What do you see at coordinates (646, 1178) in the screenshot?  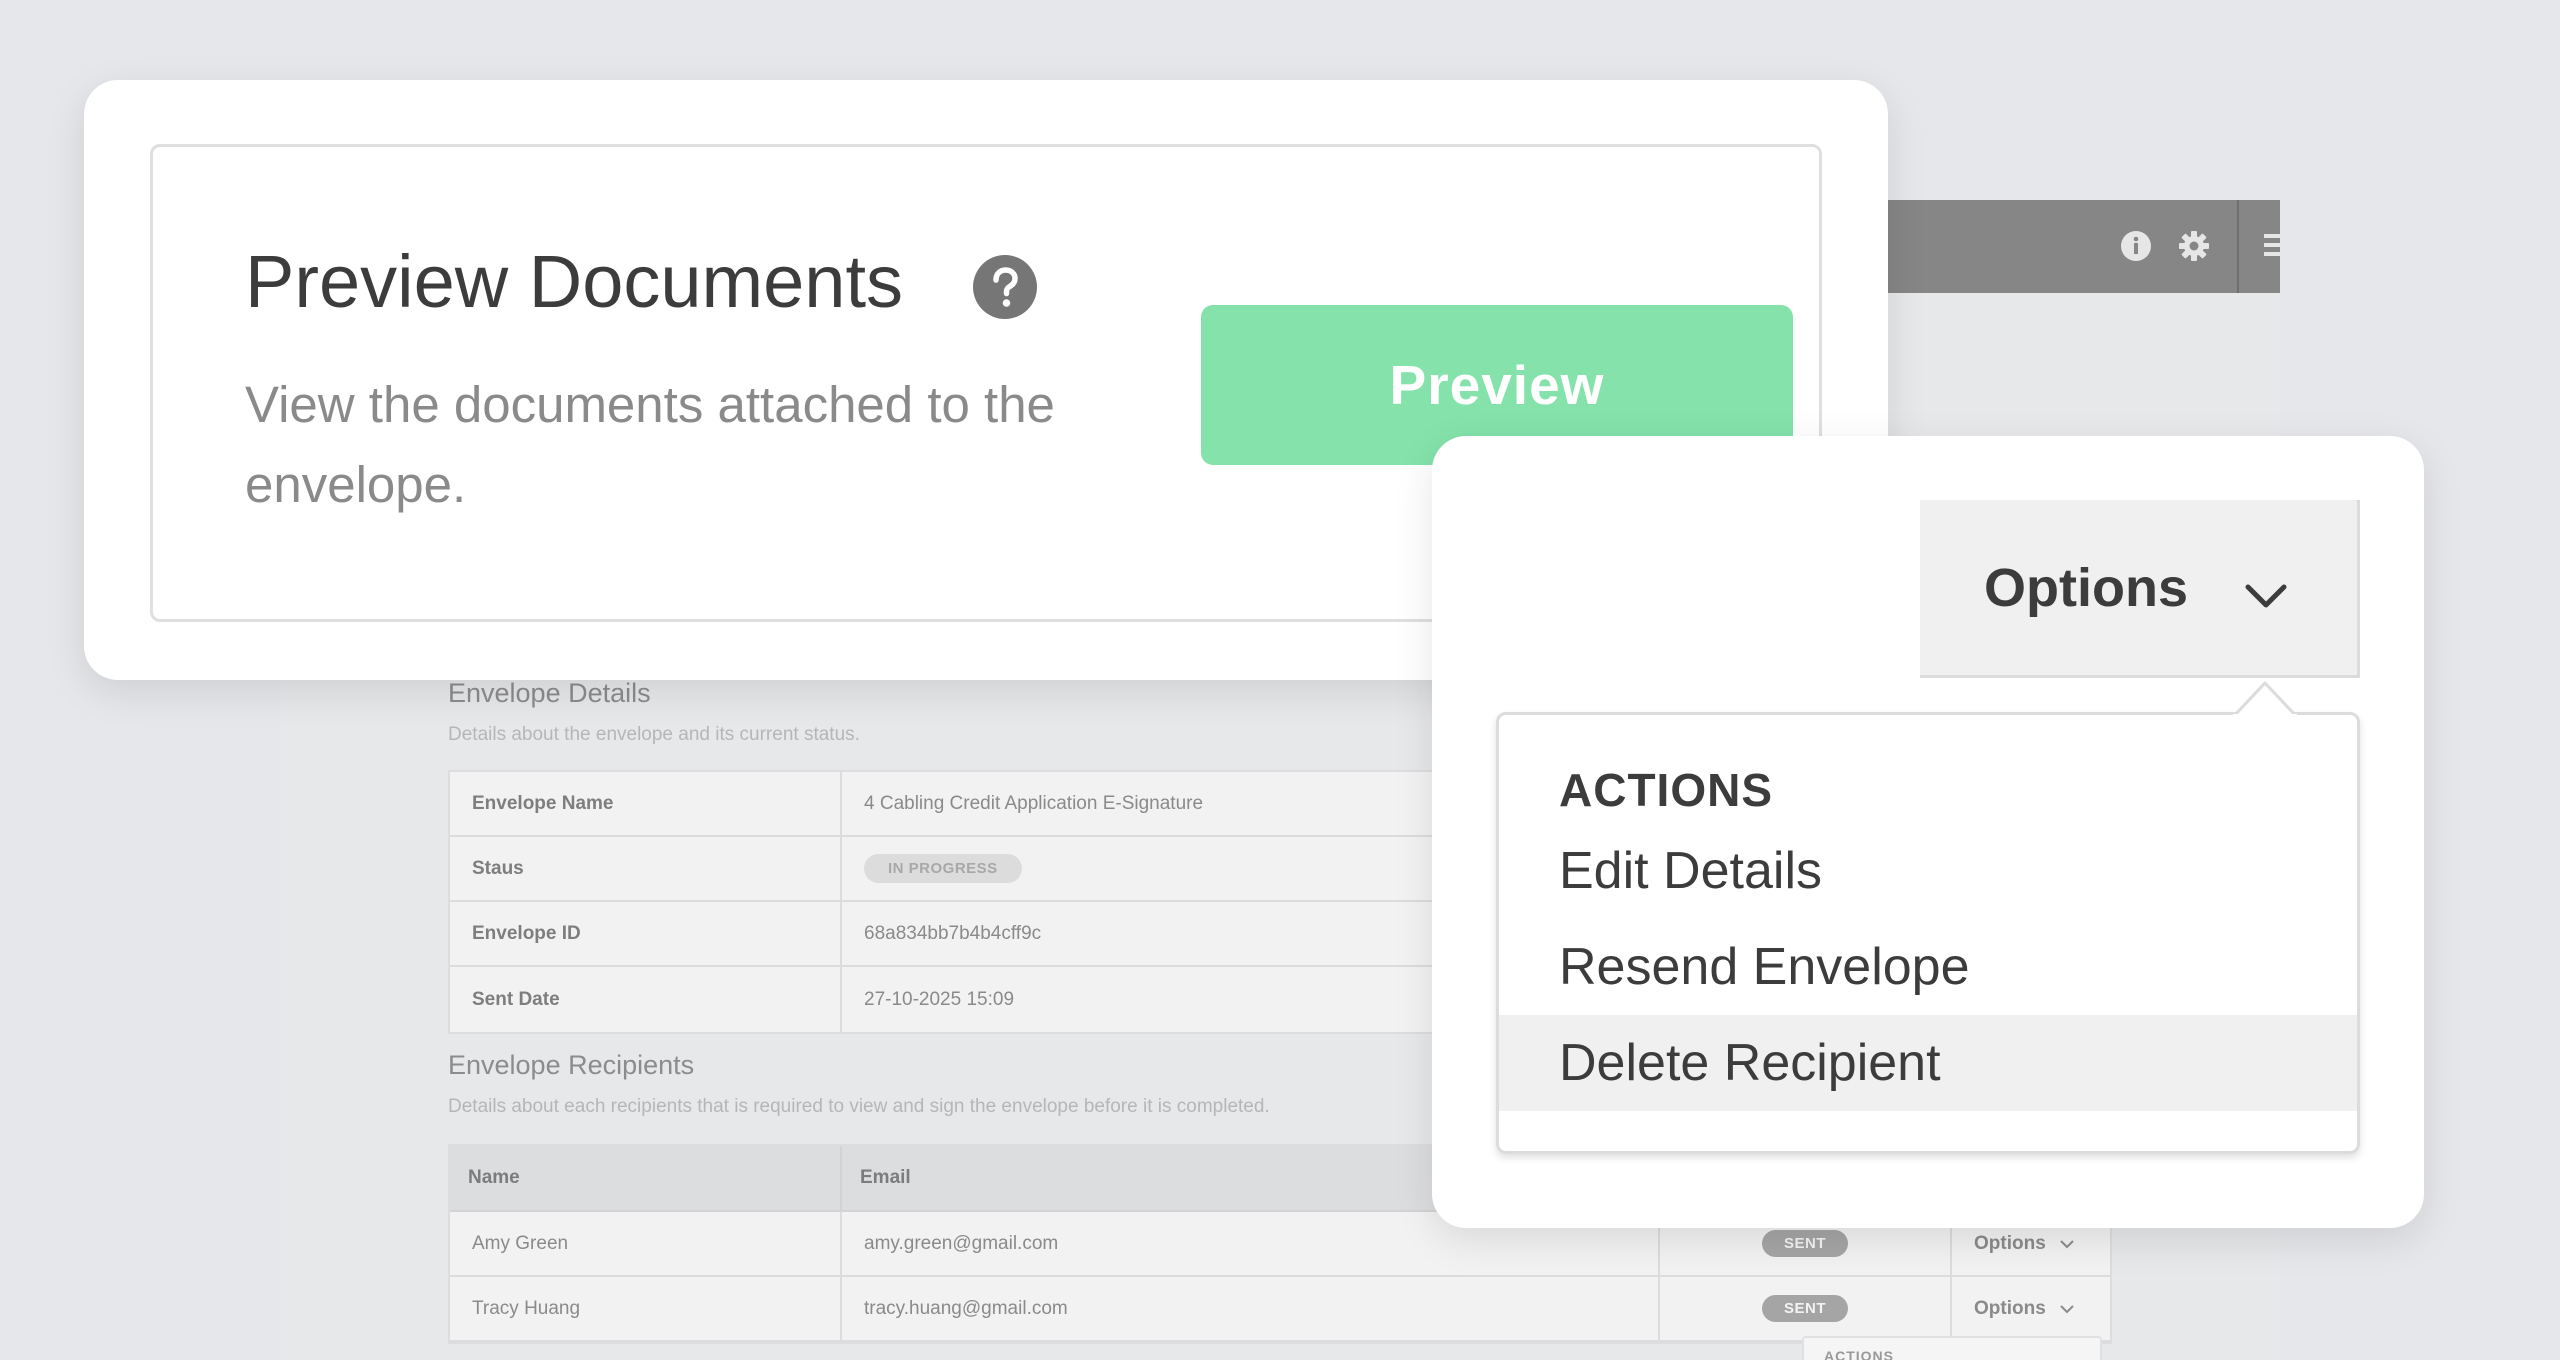 I see `column-header-name: Name` at bounding box center [646, 1178].